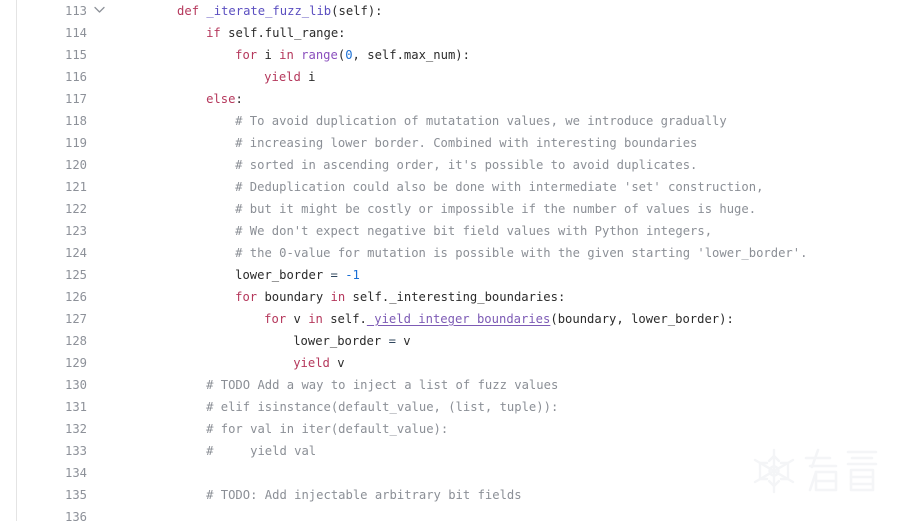 The image size is (910, 521). What do you see at coordinates (75, 143) in the screenshot?
I see `line-number: 119` at bounding box center [75, 143].